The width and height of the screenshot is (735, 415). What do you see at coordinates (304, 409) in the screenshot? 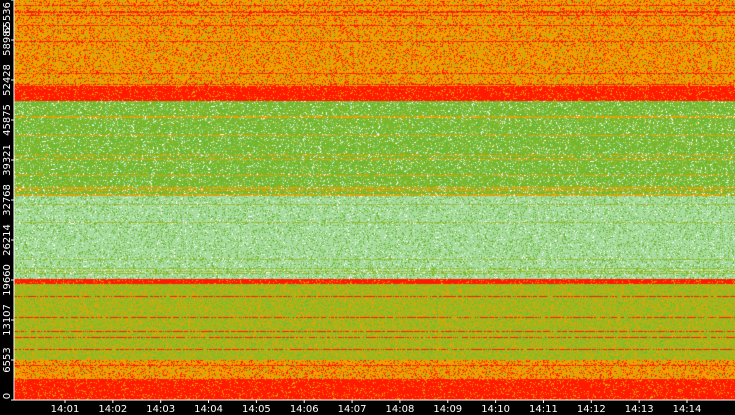
I see `x-tick-label: 14:06` at bounding box center [304, 409].